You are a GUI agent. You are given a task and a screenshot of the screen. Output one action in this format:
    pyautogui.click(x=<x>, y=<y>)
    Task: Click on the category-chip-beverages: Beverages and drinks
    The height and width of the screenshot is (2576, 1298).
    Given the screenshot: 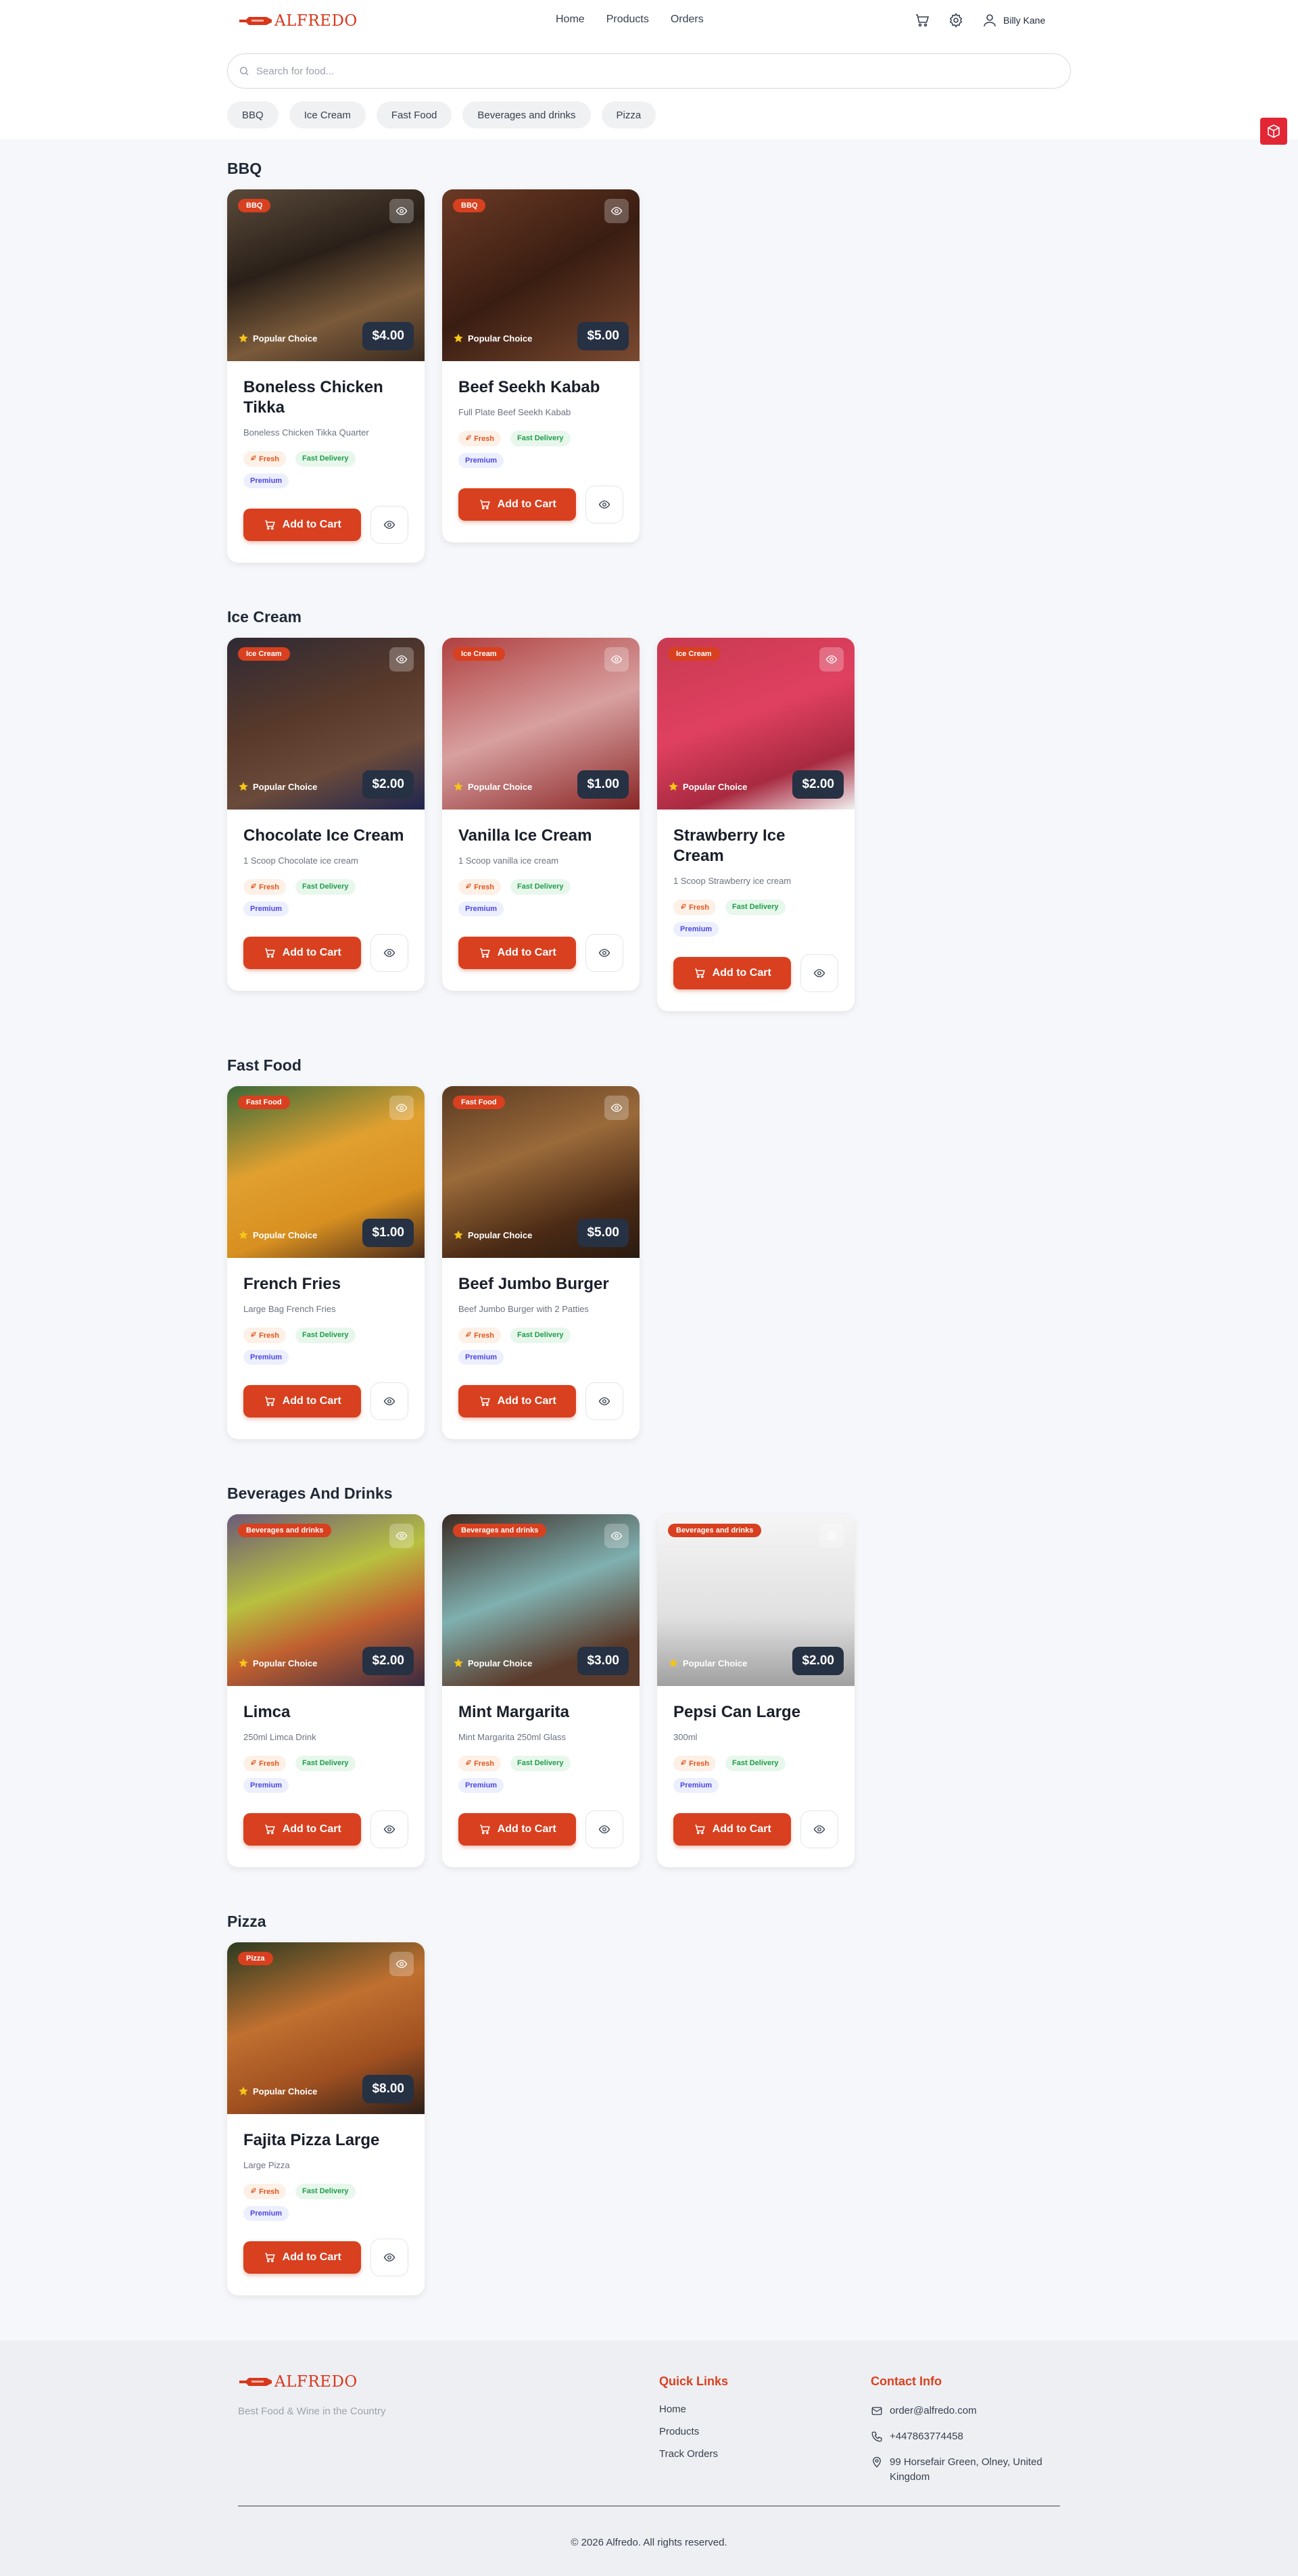 What is the action you would take?
    pyautogui.click(x=526, y=114)
    